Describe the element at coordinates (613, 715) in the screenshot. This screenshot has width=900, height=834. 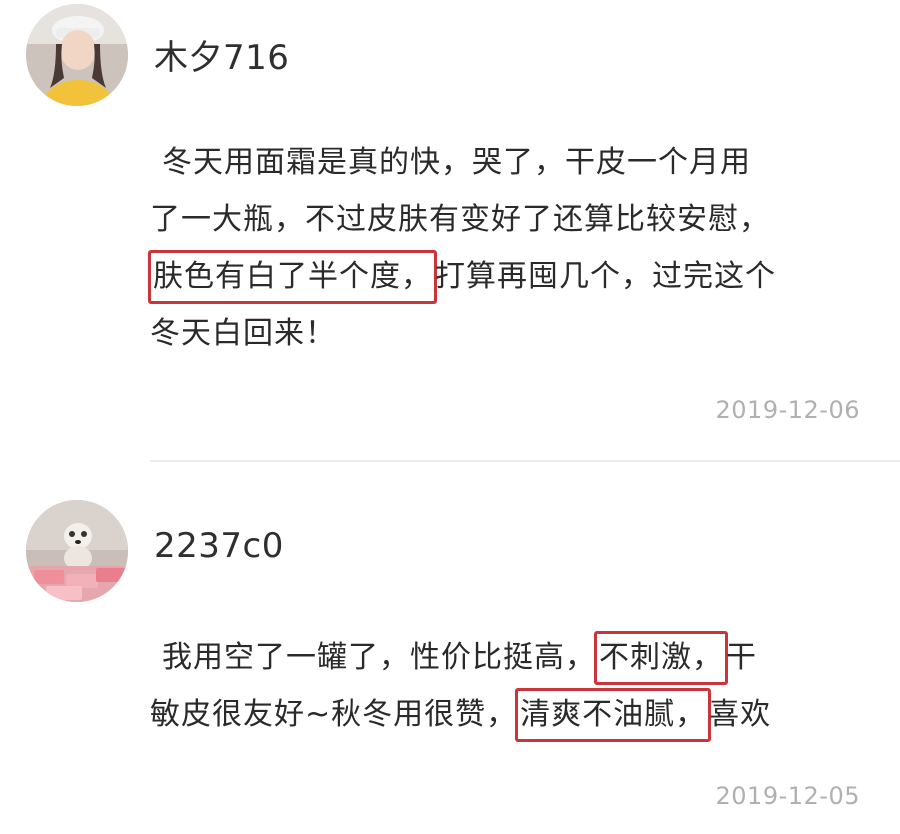
I see `highlight-box: 清爽不油腻，` at that location.